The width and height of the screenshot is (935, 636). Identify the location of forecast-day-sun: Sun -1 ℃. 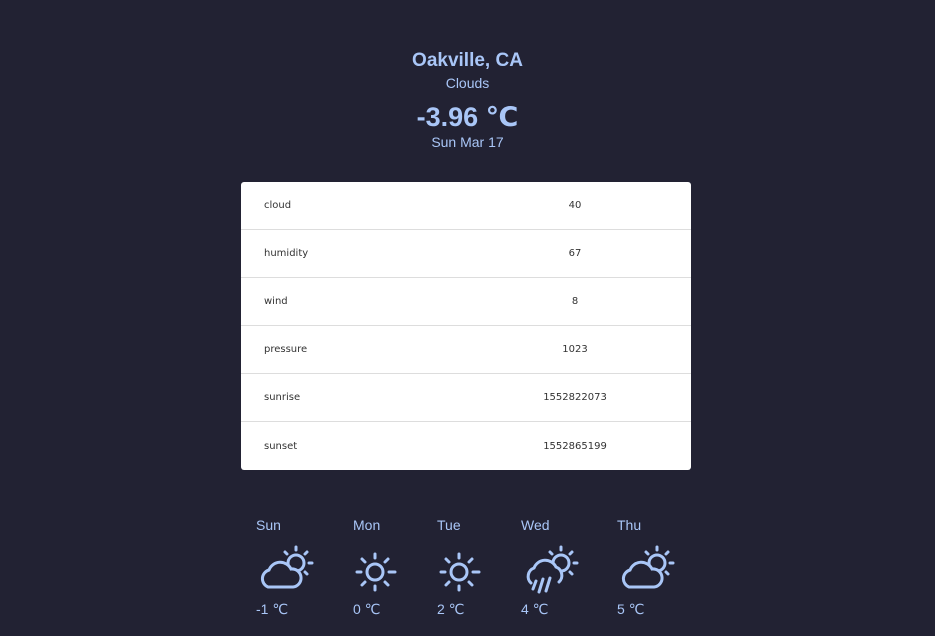
(286, 567).